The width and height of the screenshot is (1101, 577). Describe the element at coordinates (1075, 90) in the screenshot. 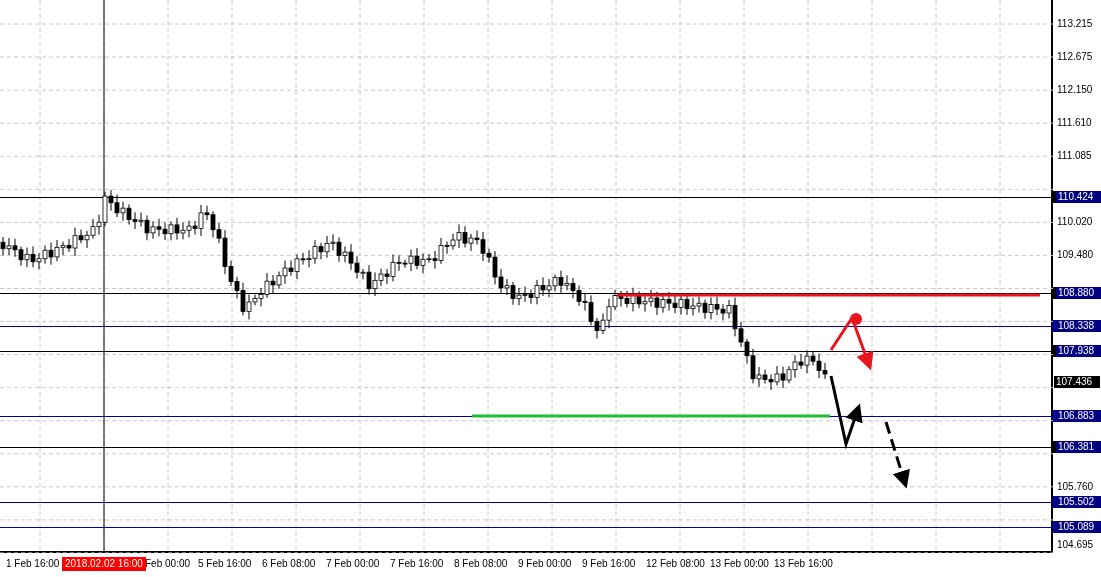

I see `price-tick: 112.150` at that location.